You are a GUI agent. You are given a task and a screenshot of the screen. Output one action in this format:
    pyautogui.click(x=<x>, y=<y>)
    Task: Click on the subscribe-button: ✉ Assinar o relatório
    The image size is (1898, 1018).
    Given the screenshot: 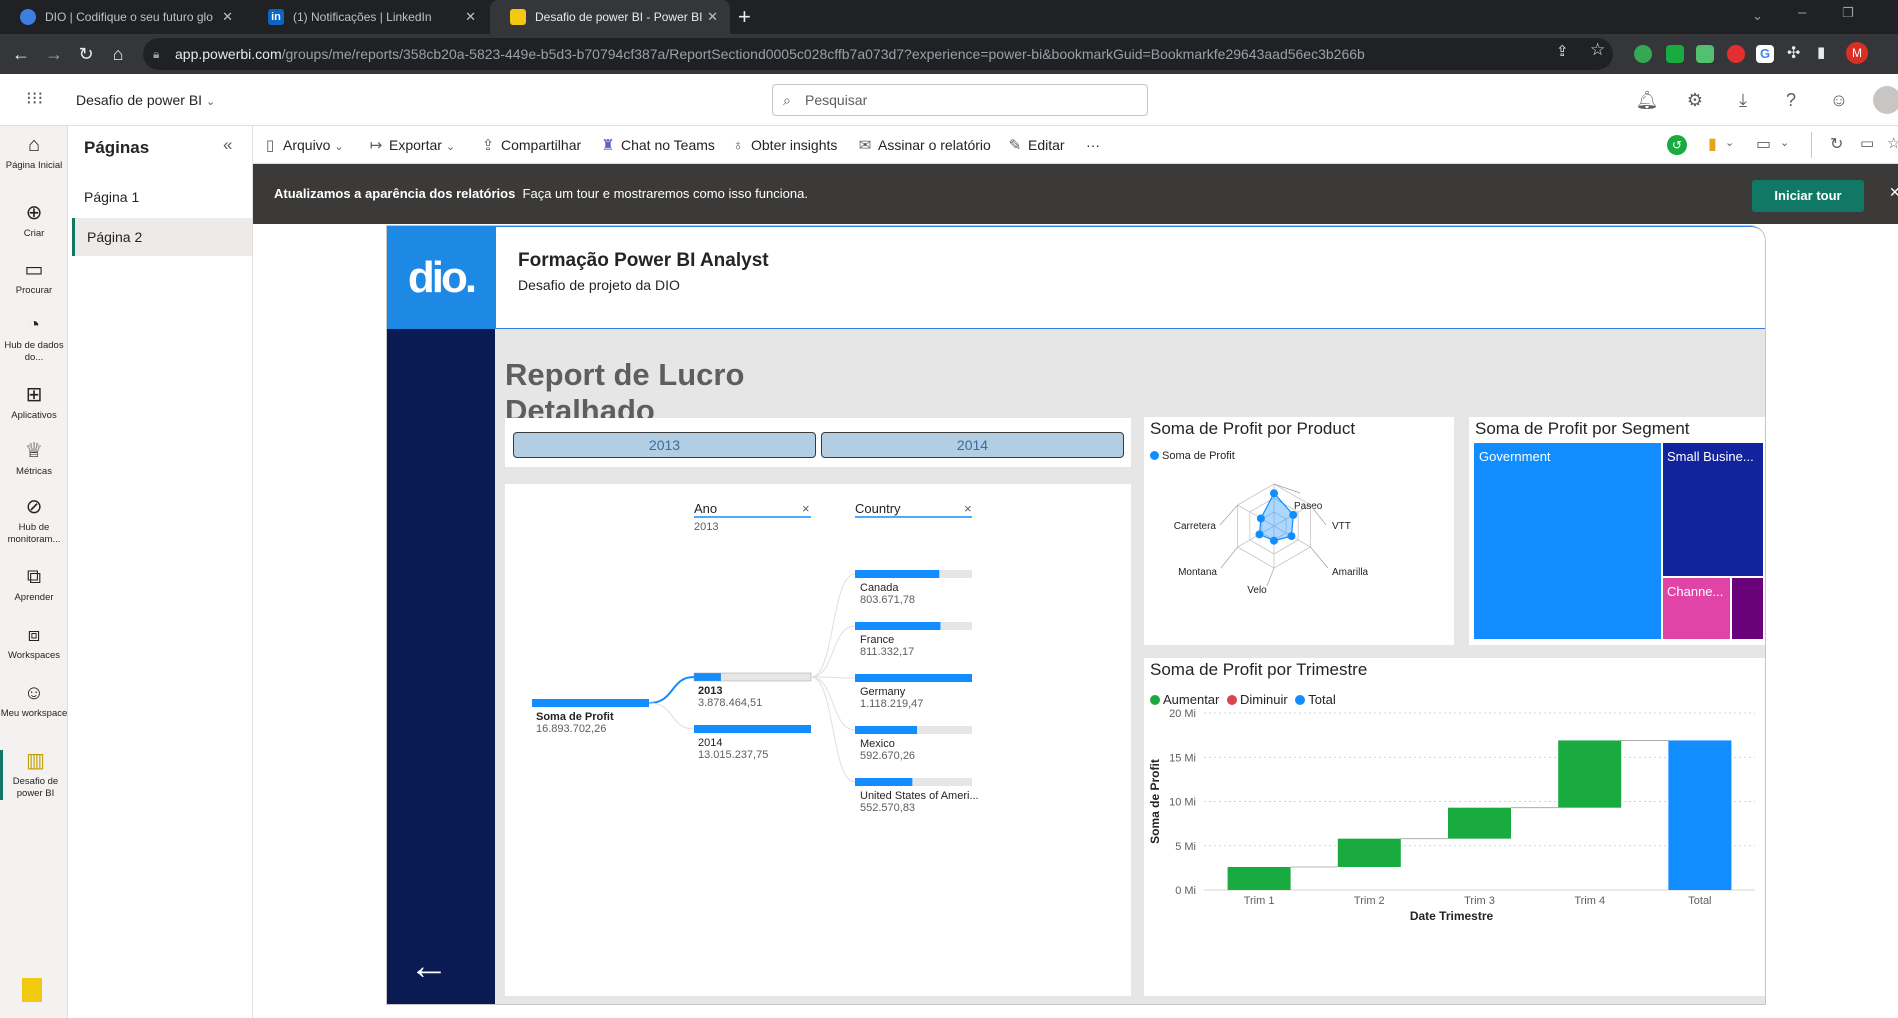 What is the action you would take?
    pyautogui.click(x=923, y=145)
    